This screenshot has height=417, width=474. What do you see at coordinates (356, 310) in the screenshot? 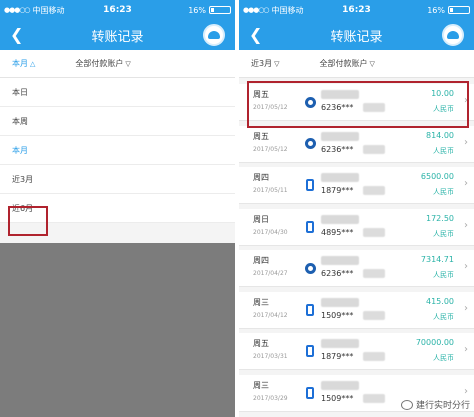
I see `table-row: 周三 2017/04/12 1509*** 415.00 人民币 ›` at bounding box center [356, 310].